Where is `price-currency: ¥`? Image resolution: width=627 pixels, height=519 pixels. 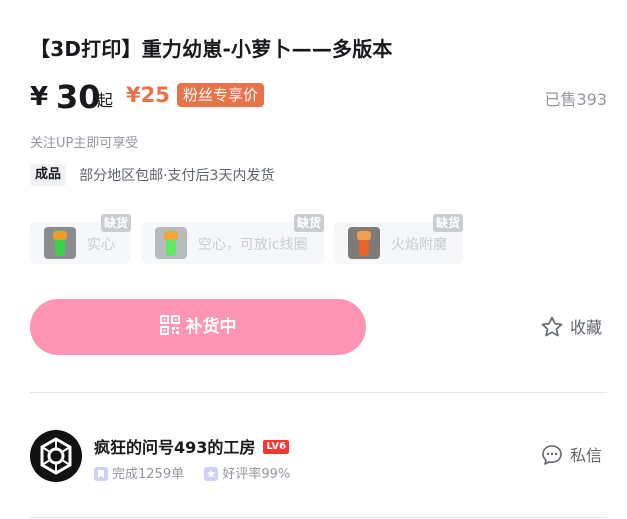 price-currency: ¥ is located at coordinates (39, 97).